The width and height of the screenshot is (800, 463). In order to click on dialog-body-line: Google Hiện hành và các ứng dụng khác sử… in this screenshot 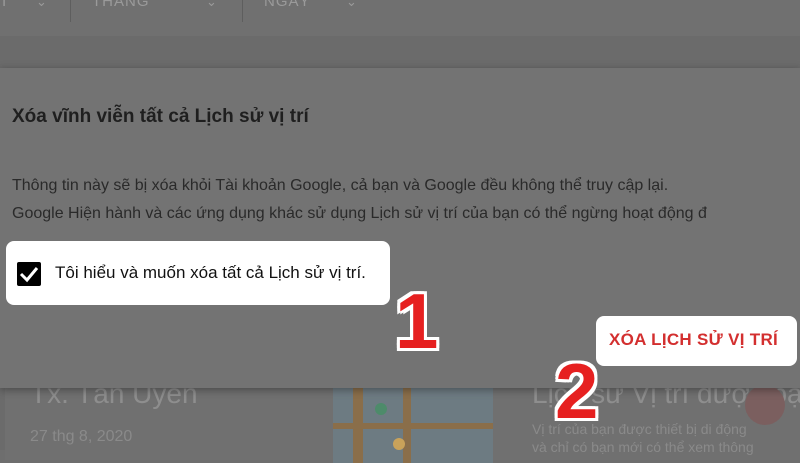, I will do `click(359, 213)`.